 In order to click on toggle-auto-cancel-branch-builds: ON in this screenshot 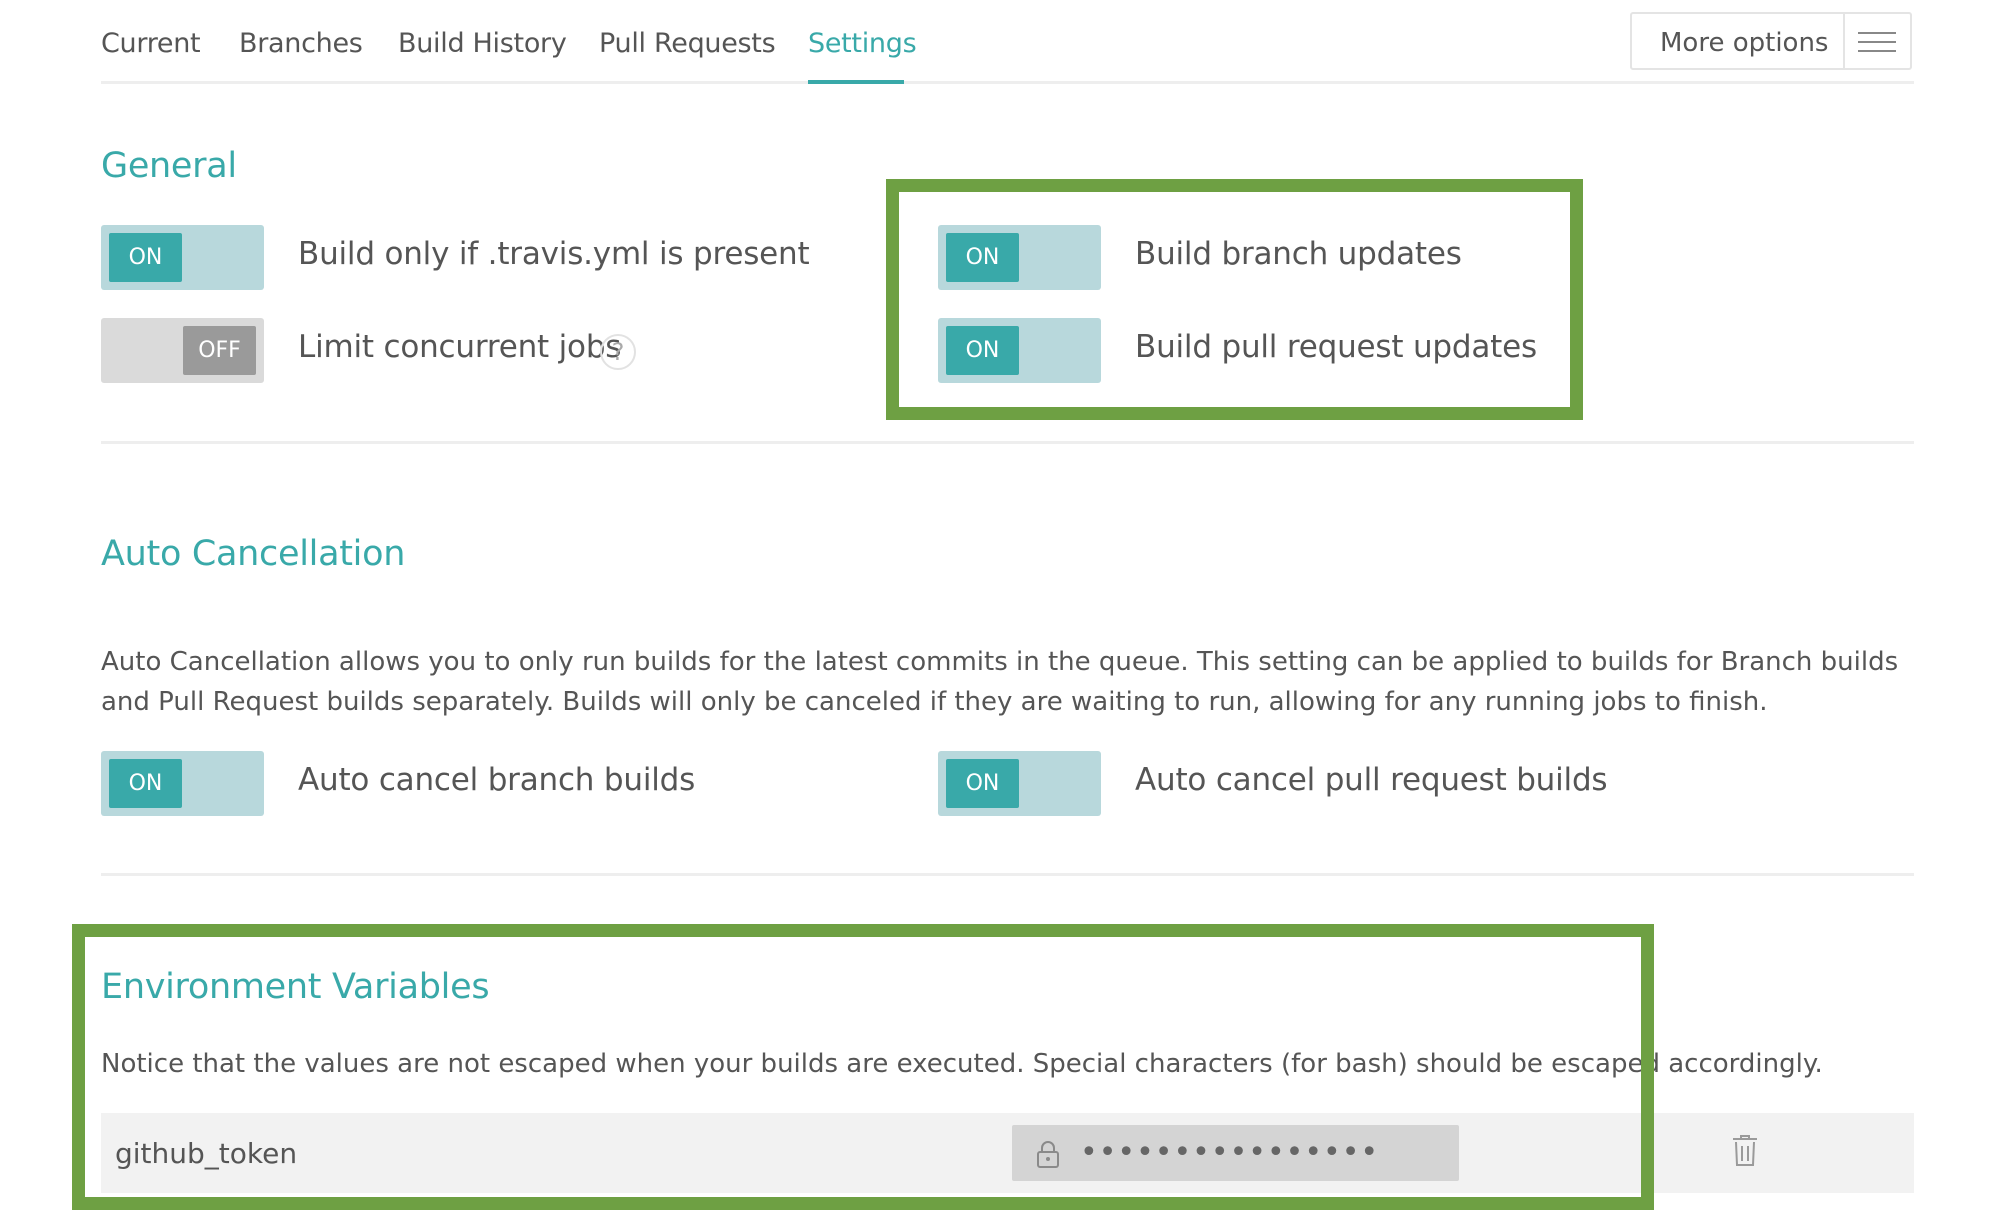, I will do `click(182, 783)`.